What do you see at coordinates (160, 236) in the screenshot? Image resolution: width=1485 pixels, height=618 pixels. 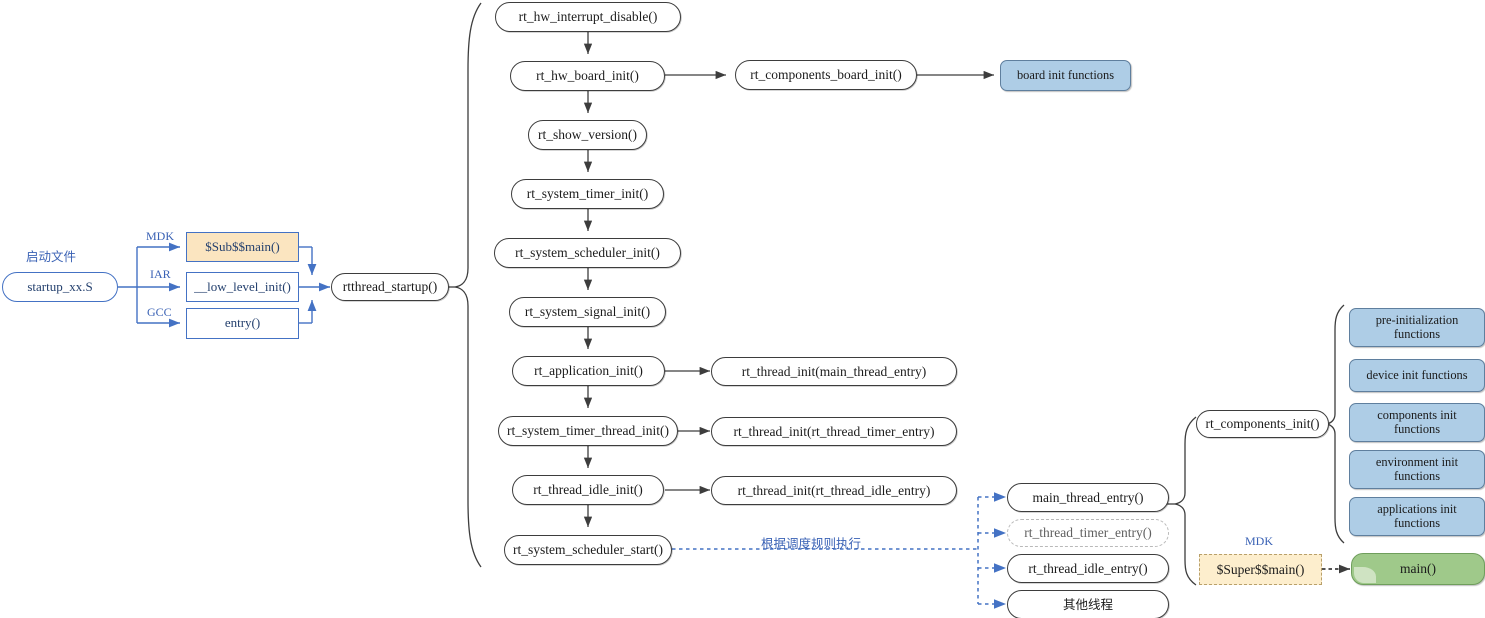 I see `toolchain-label-mdk: MDK` at bounding box center [160, 236].